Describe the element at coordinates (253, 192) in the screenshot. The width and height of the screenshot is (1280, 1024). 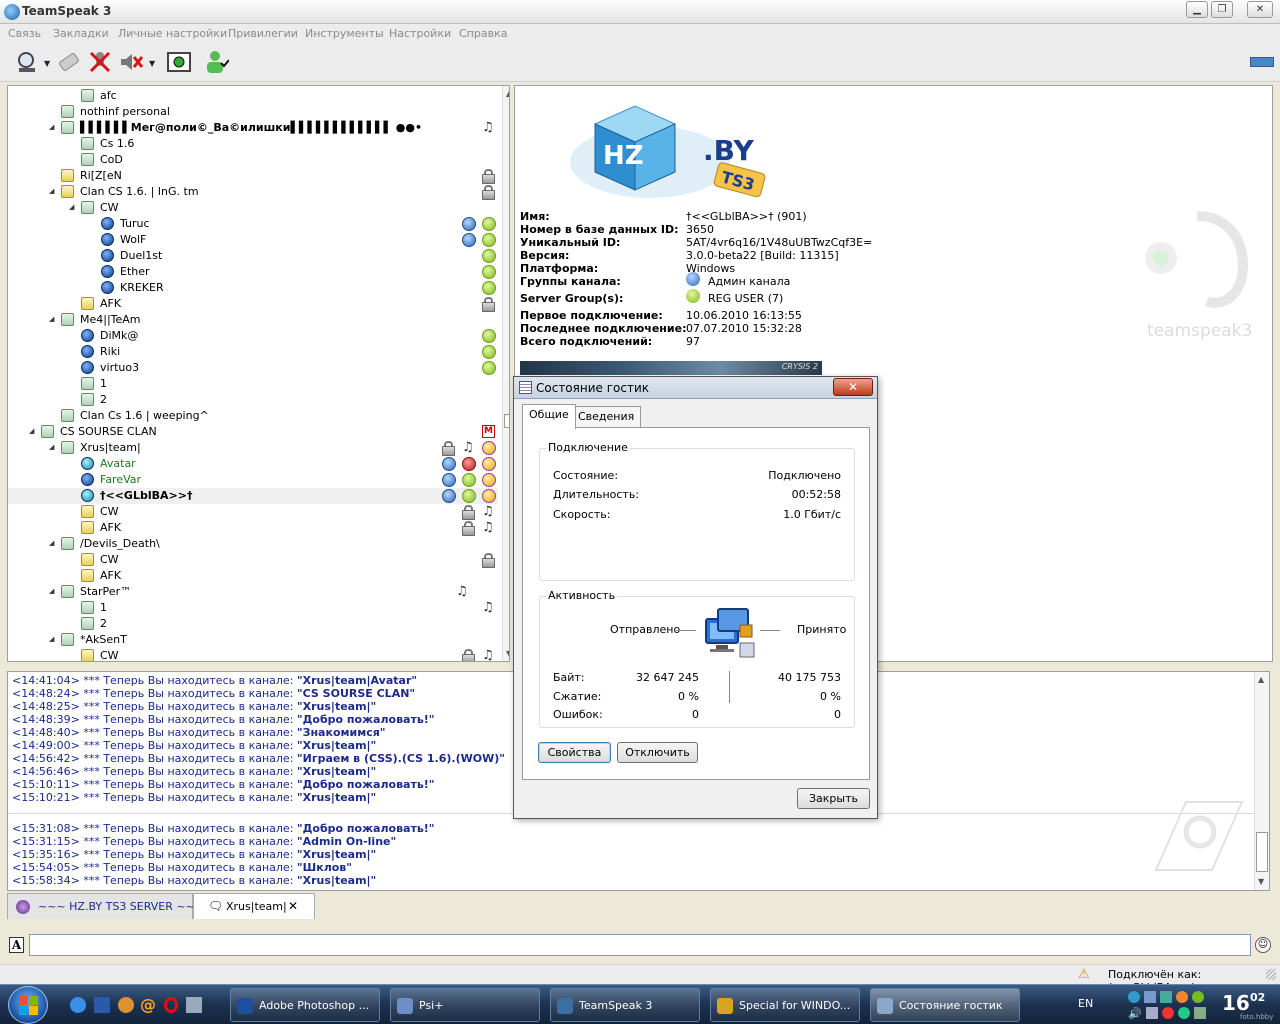
I see `channel-row: ◢ Clan CS 1.6. | InG. tm` at that location.